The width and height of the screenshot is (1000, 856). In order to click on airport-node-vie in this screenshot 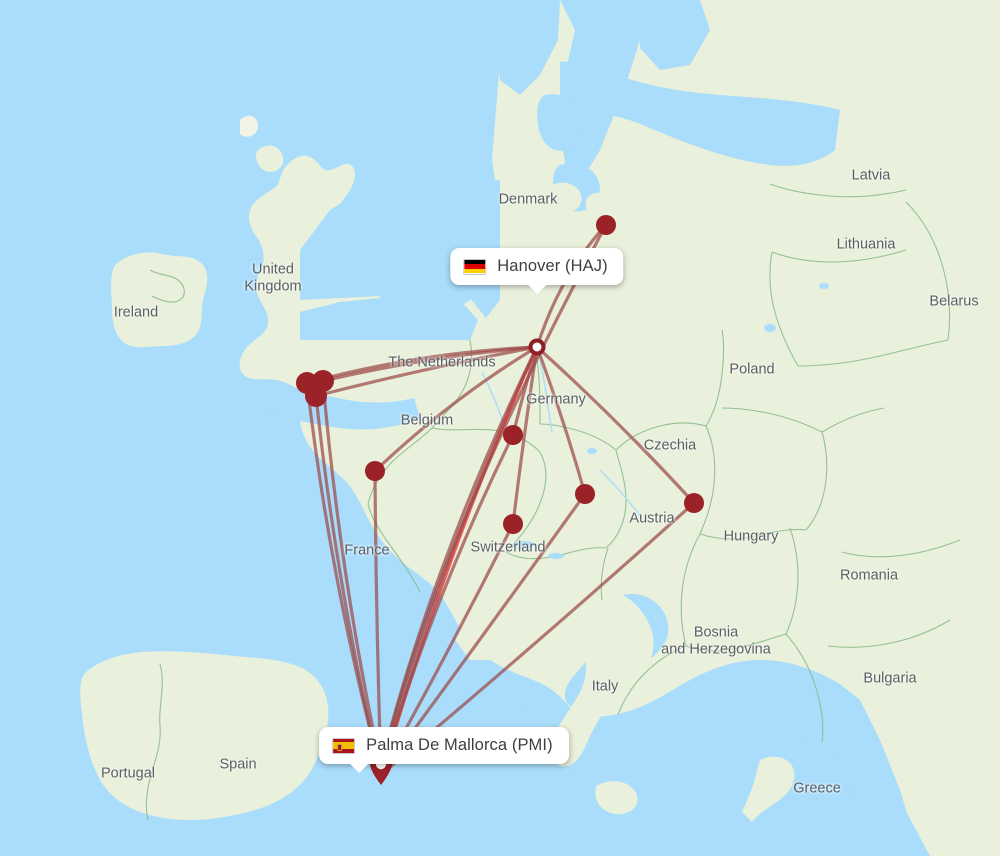, I will do `click(694, 503)`.